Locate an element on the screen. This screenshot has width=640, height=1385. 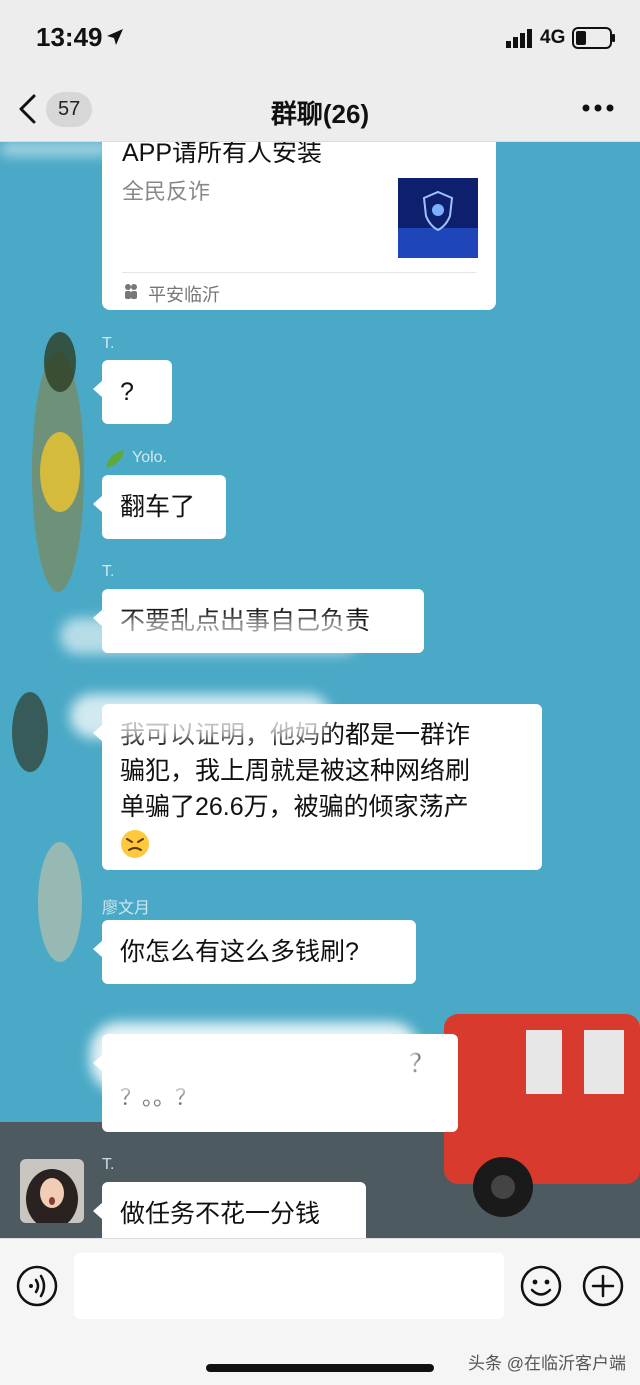
card-thumbnail-shield-icon is located at coordinates (438, 218).